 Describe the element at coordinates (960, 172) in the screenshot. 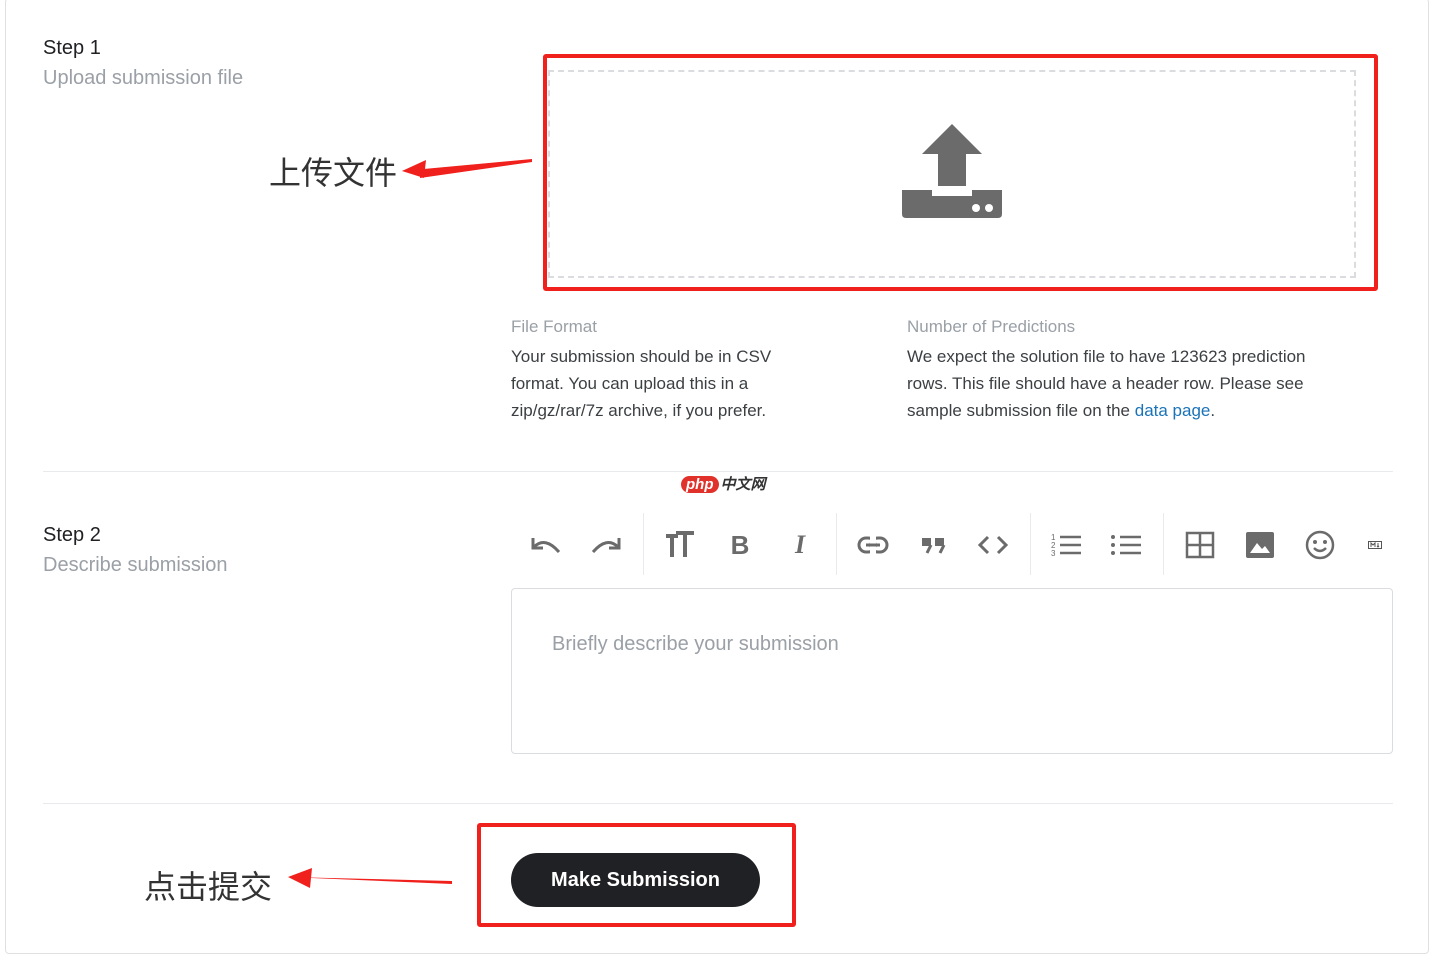

I see `upload-highlight-box` at that location.